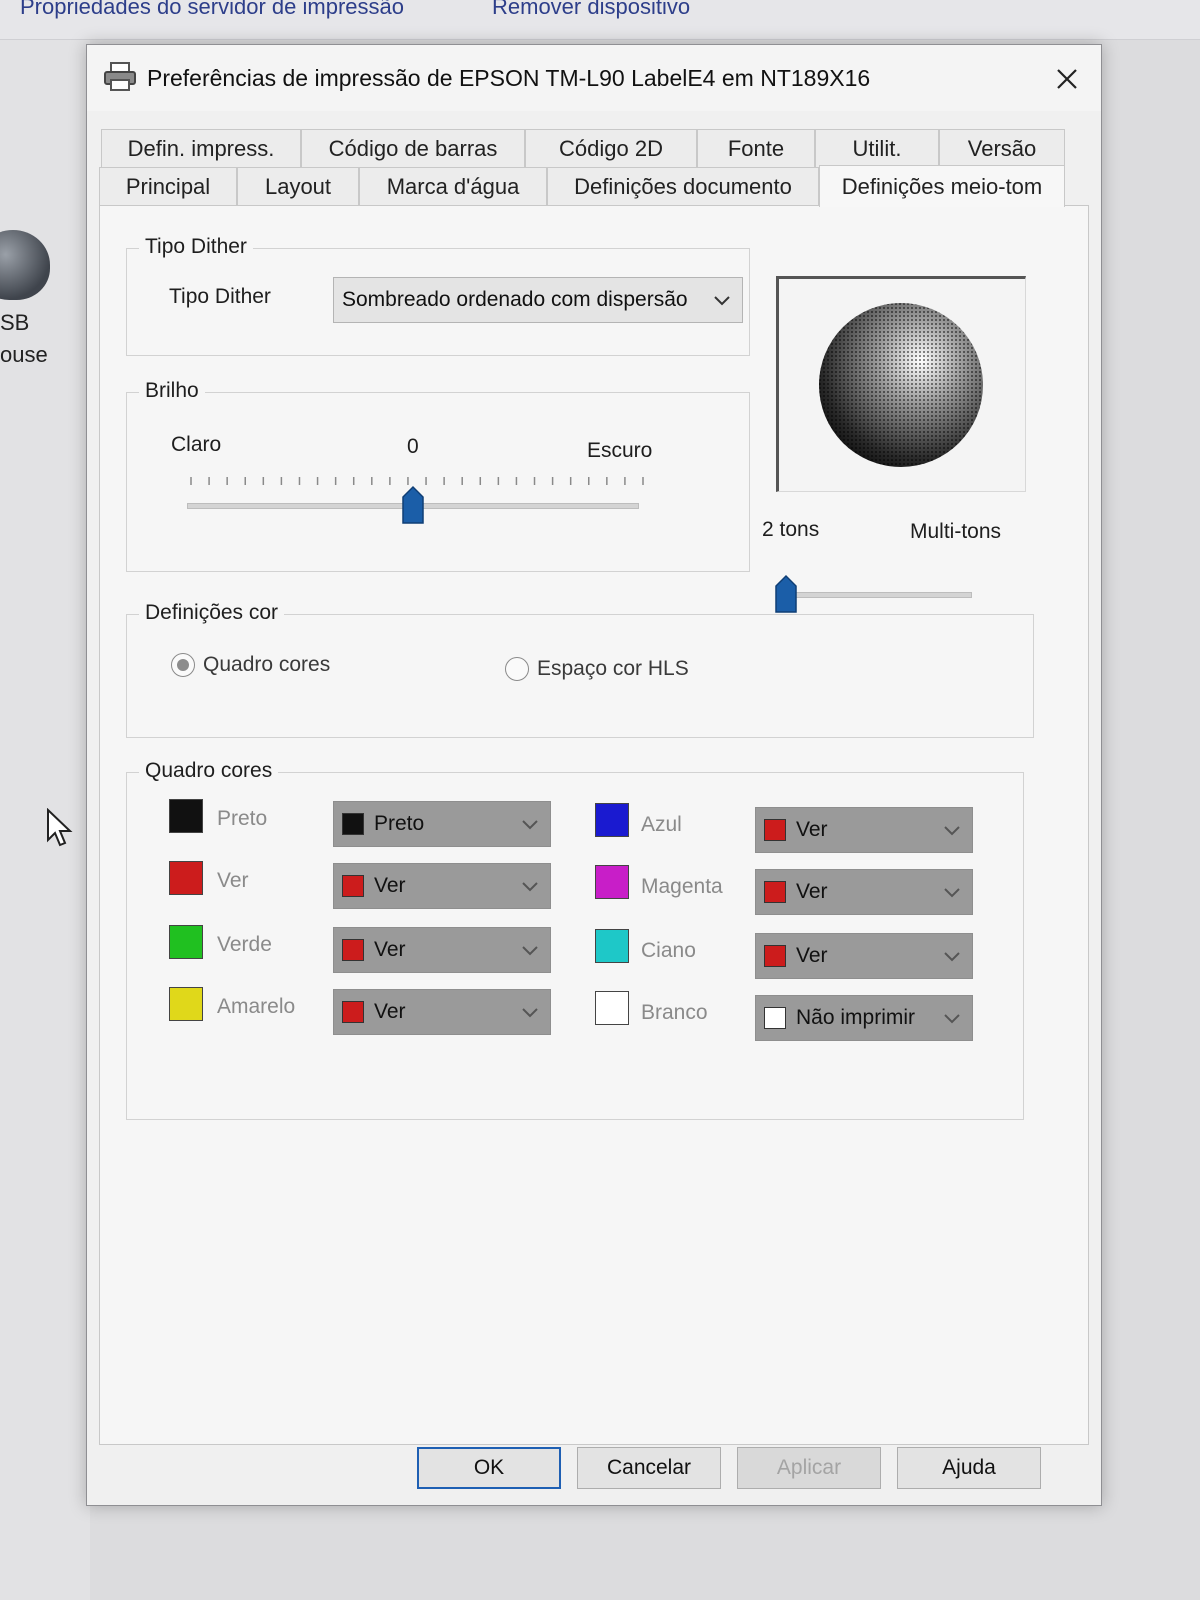 The width and height of the screenshot is (1200, 1600). What do you see at coordinates (856, 1017) in the screenshot?
I see `mapped-color-value: Não imprimir` at bounding box center [856, 1017].